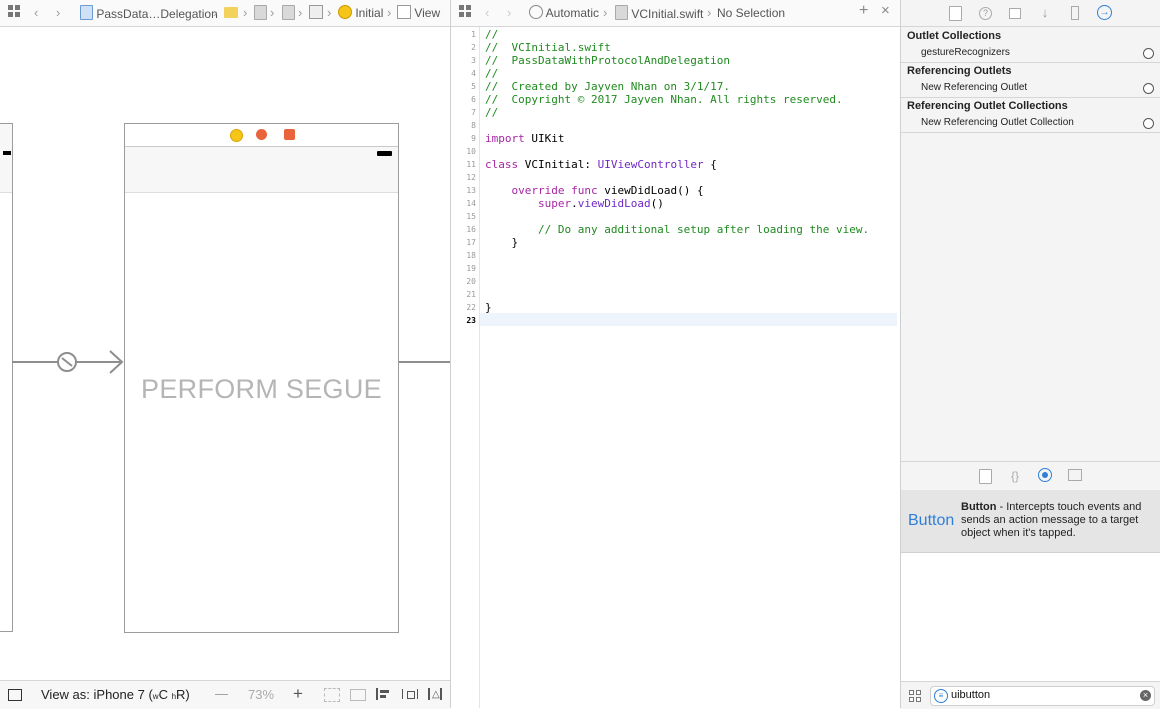 The image size is (1160, 709). What do you see at coordinates (358, 695) in the screenshot?
I see `embed-in-stack-icon` at bounding box center [358, 695].